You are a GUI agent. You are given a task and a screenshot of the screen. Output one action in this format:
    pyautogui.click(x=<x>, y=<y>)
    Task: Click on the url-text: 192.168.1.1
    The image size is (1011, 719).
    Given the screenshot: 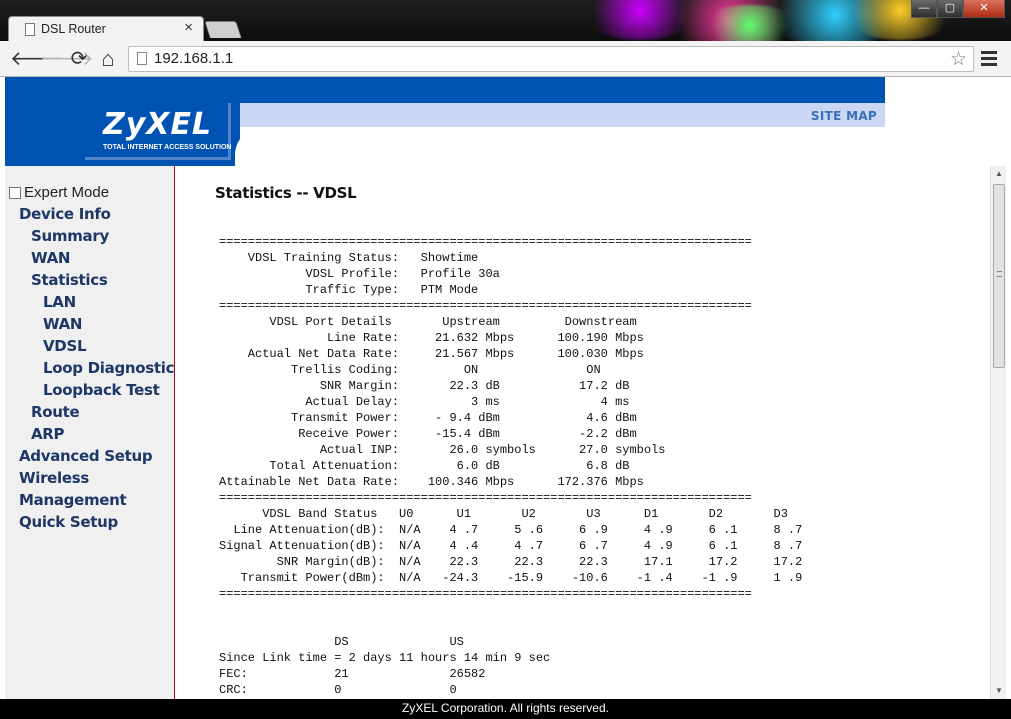 What is the action you would take?
    pyautogui.click(x=193, y=58)
    